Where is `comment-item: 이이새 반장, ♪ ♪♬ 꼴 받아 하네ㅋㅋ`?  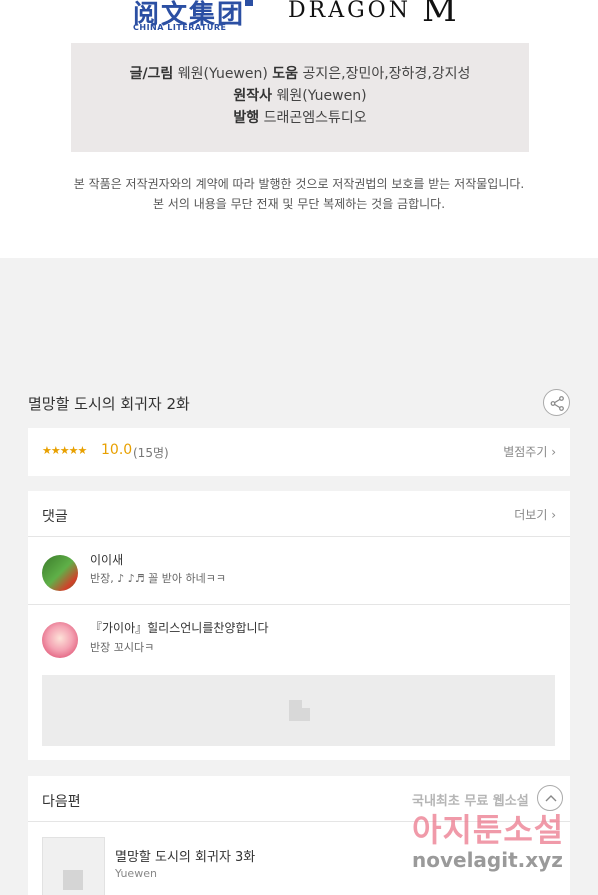 comment-item: 이이새 반장, ♪ ♪♬ 꼴 받아 하네ㅋㅋ is located at coordinates (299, 571).